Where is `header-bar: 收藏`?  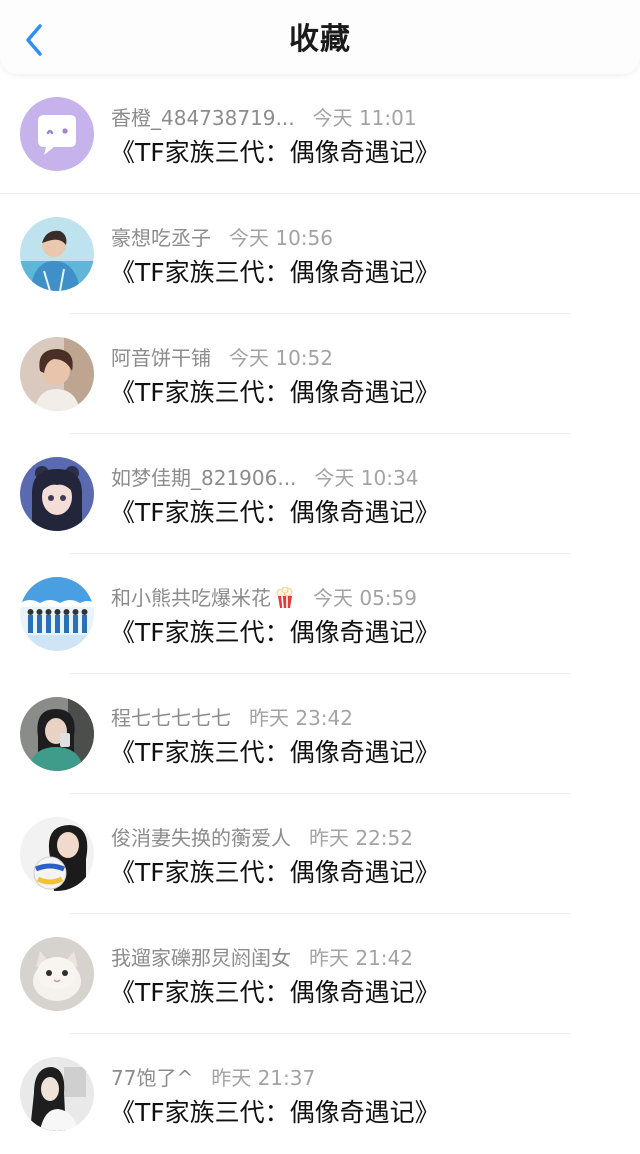 header-bar: 收藏 is located at coordinates (320, 37).